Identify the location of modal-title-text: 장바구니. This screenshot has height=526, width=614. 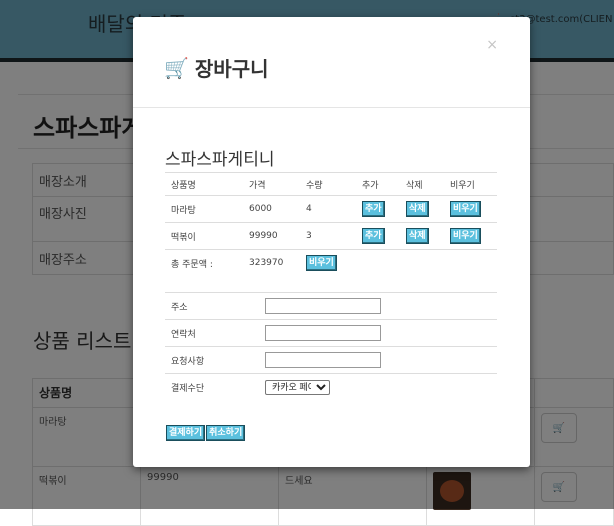
(231, 69).